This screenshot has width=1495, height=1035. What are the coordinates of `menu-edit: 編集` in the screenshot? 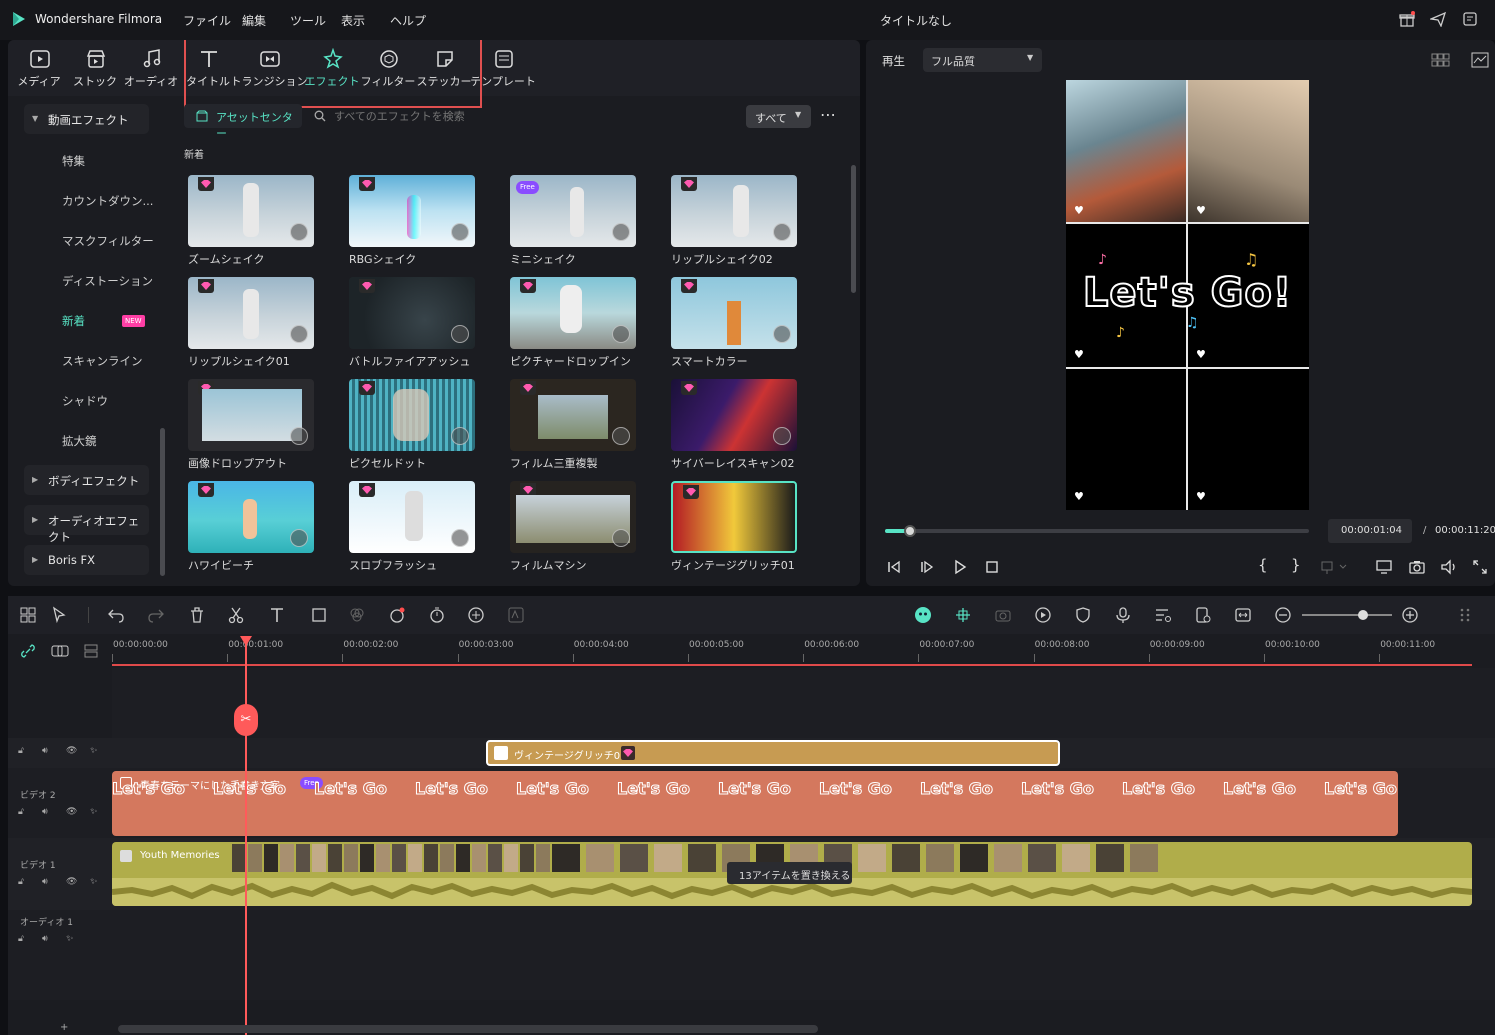 It's located at (254, 20).